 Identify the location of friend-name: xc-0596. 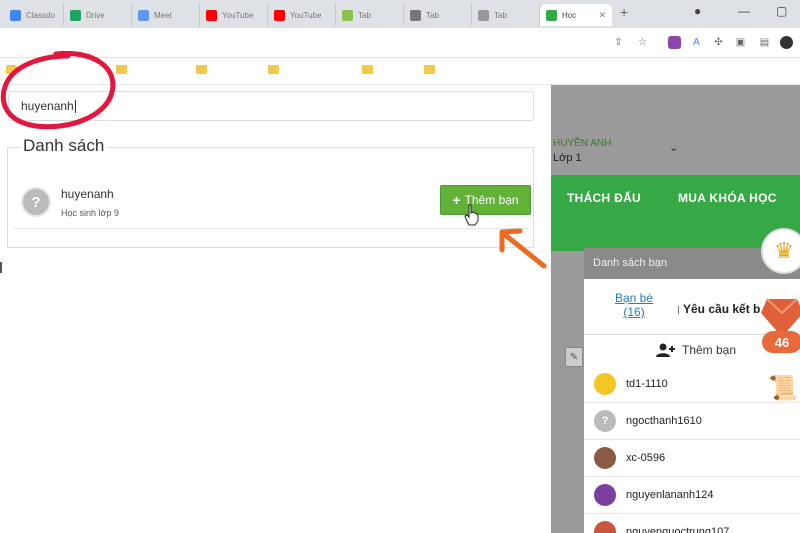
(646, 458).